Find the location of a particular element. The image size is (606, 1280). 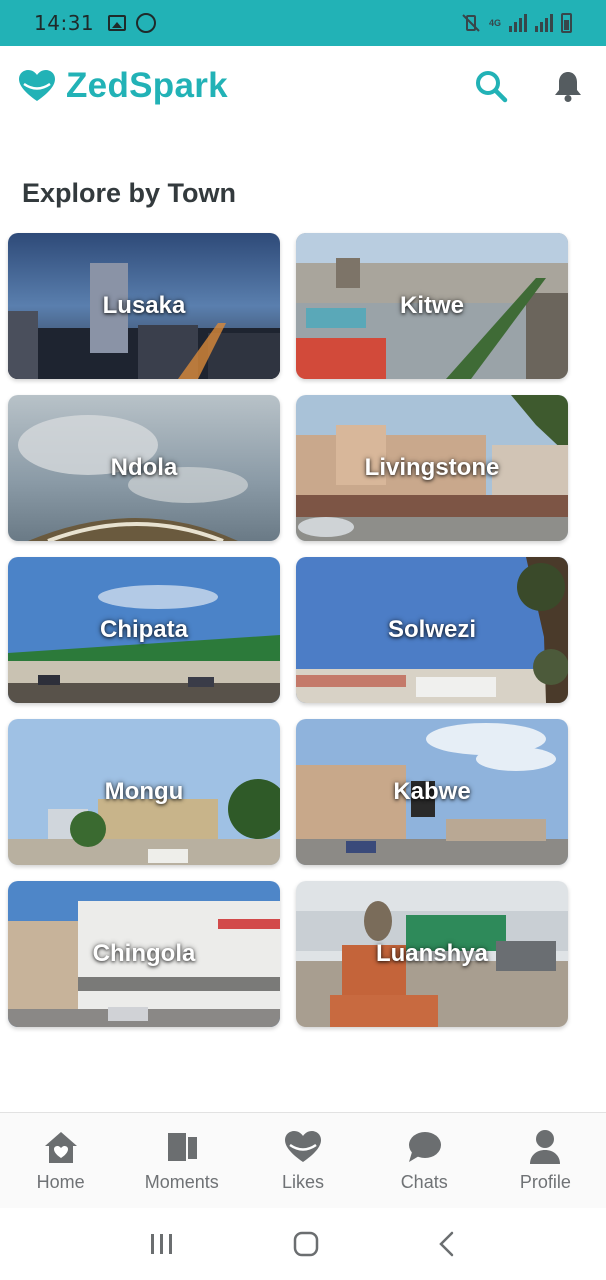

town-name: Mongu is located at coordinates (144, 791).